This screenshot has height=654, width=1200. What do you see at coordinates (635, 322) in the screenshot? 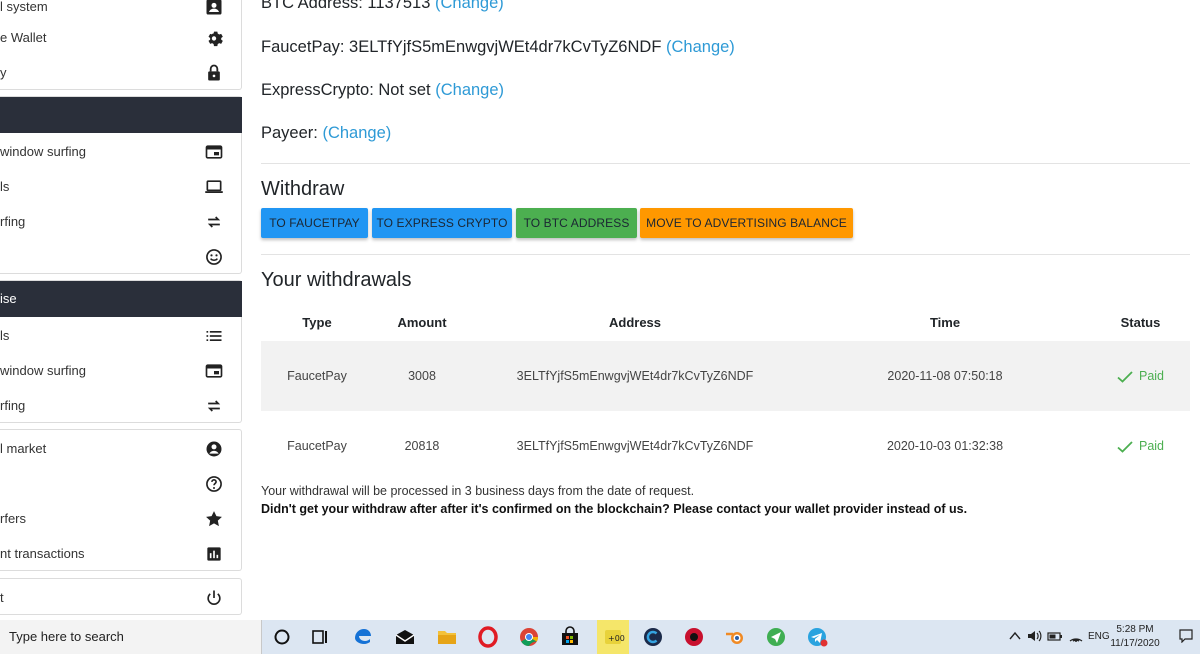
I see `column-header-address: Address` at bounding box center [635, 322].